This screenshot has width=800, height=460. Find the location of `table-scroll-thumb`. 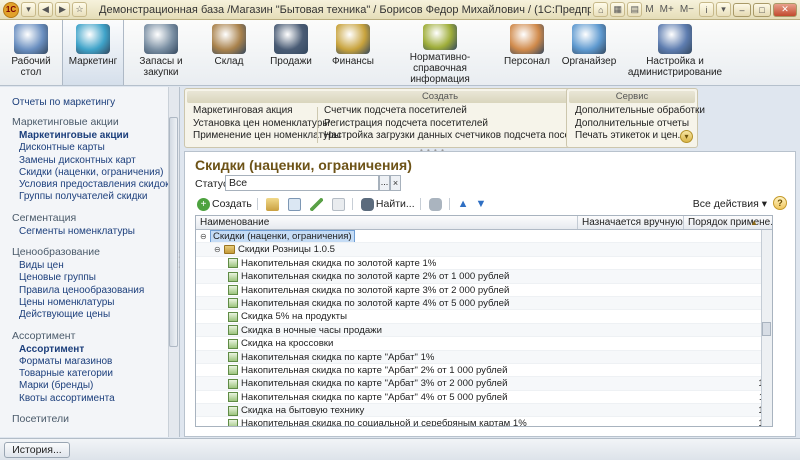

table-scroll-thumb is located at coordinates (766, 329).